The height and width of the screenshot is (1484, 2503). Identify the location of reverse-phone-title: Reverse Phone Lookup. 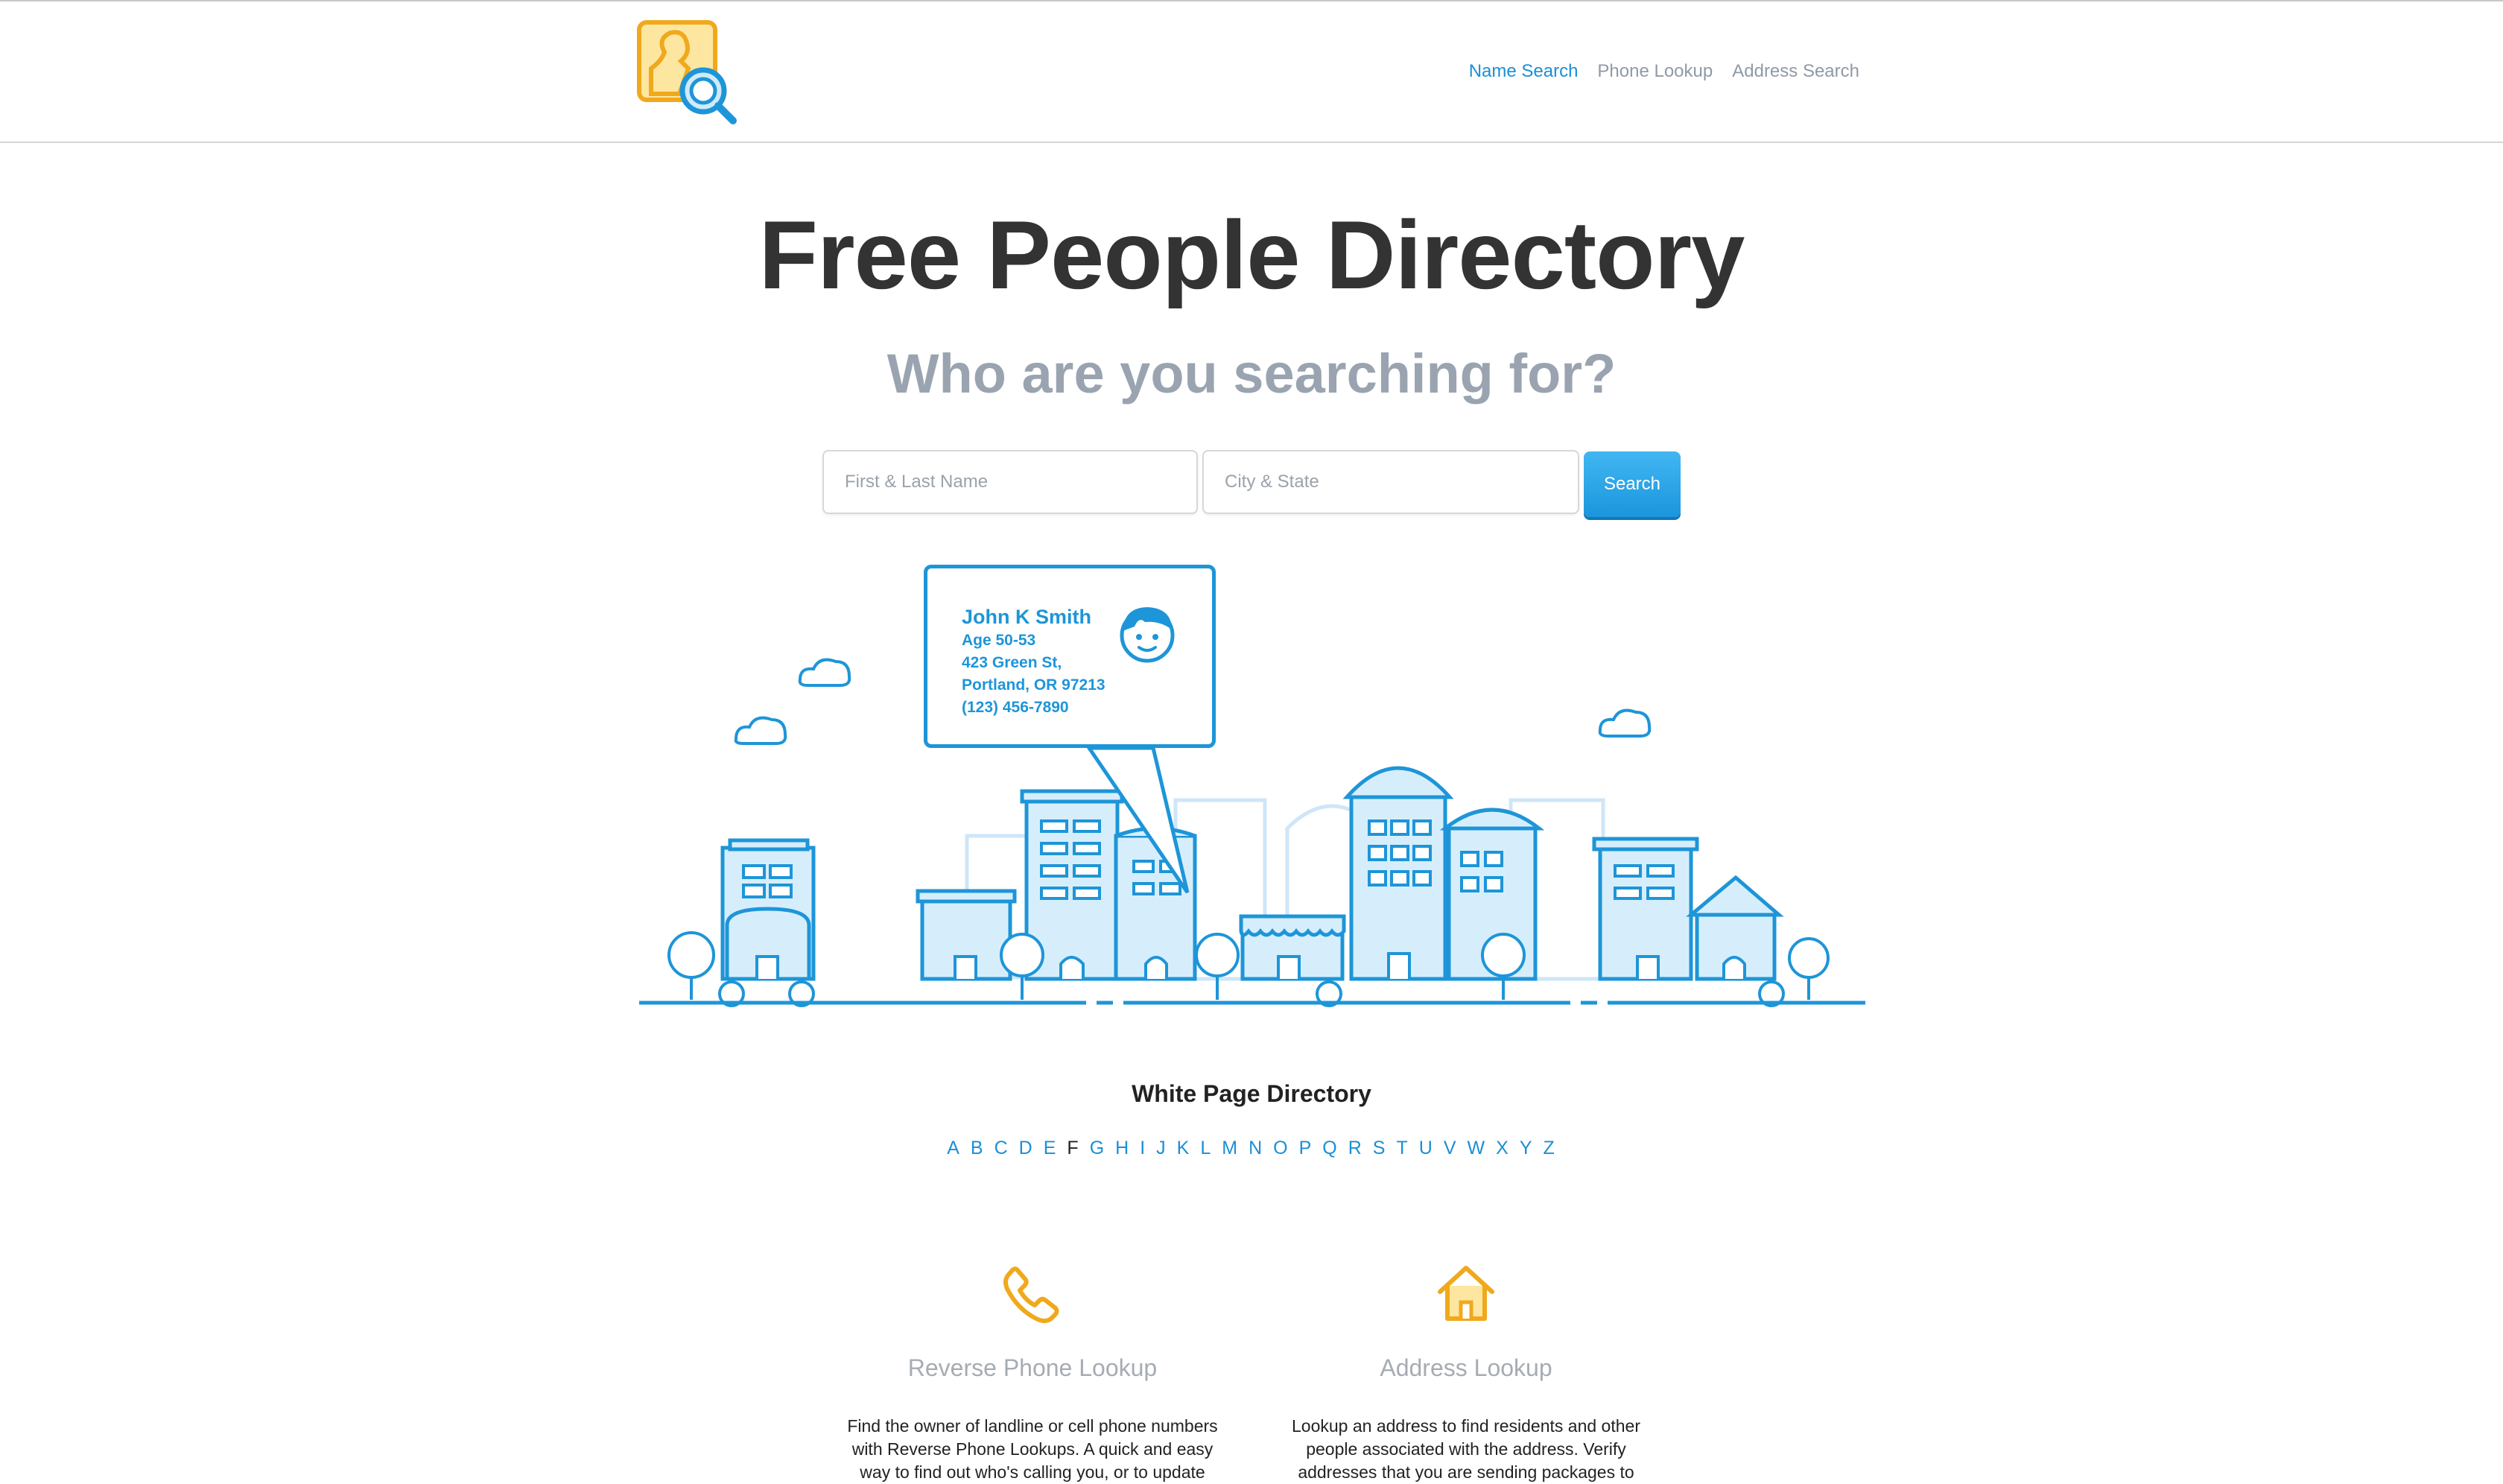
(1032, 1368).